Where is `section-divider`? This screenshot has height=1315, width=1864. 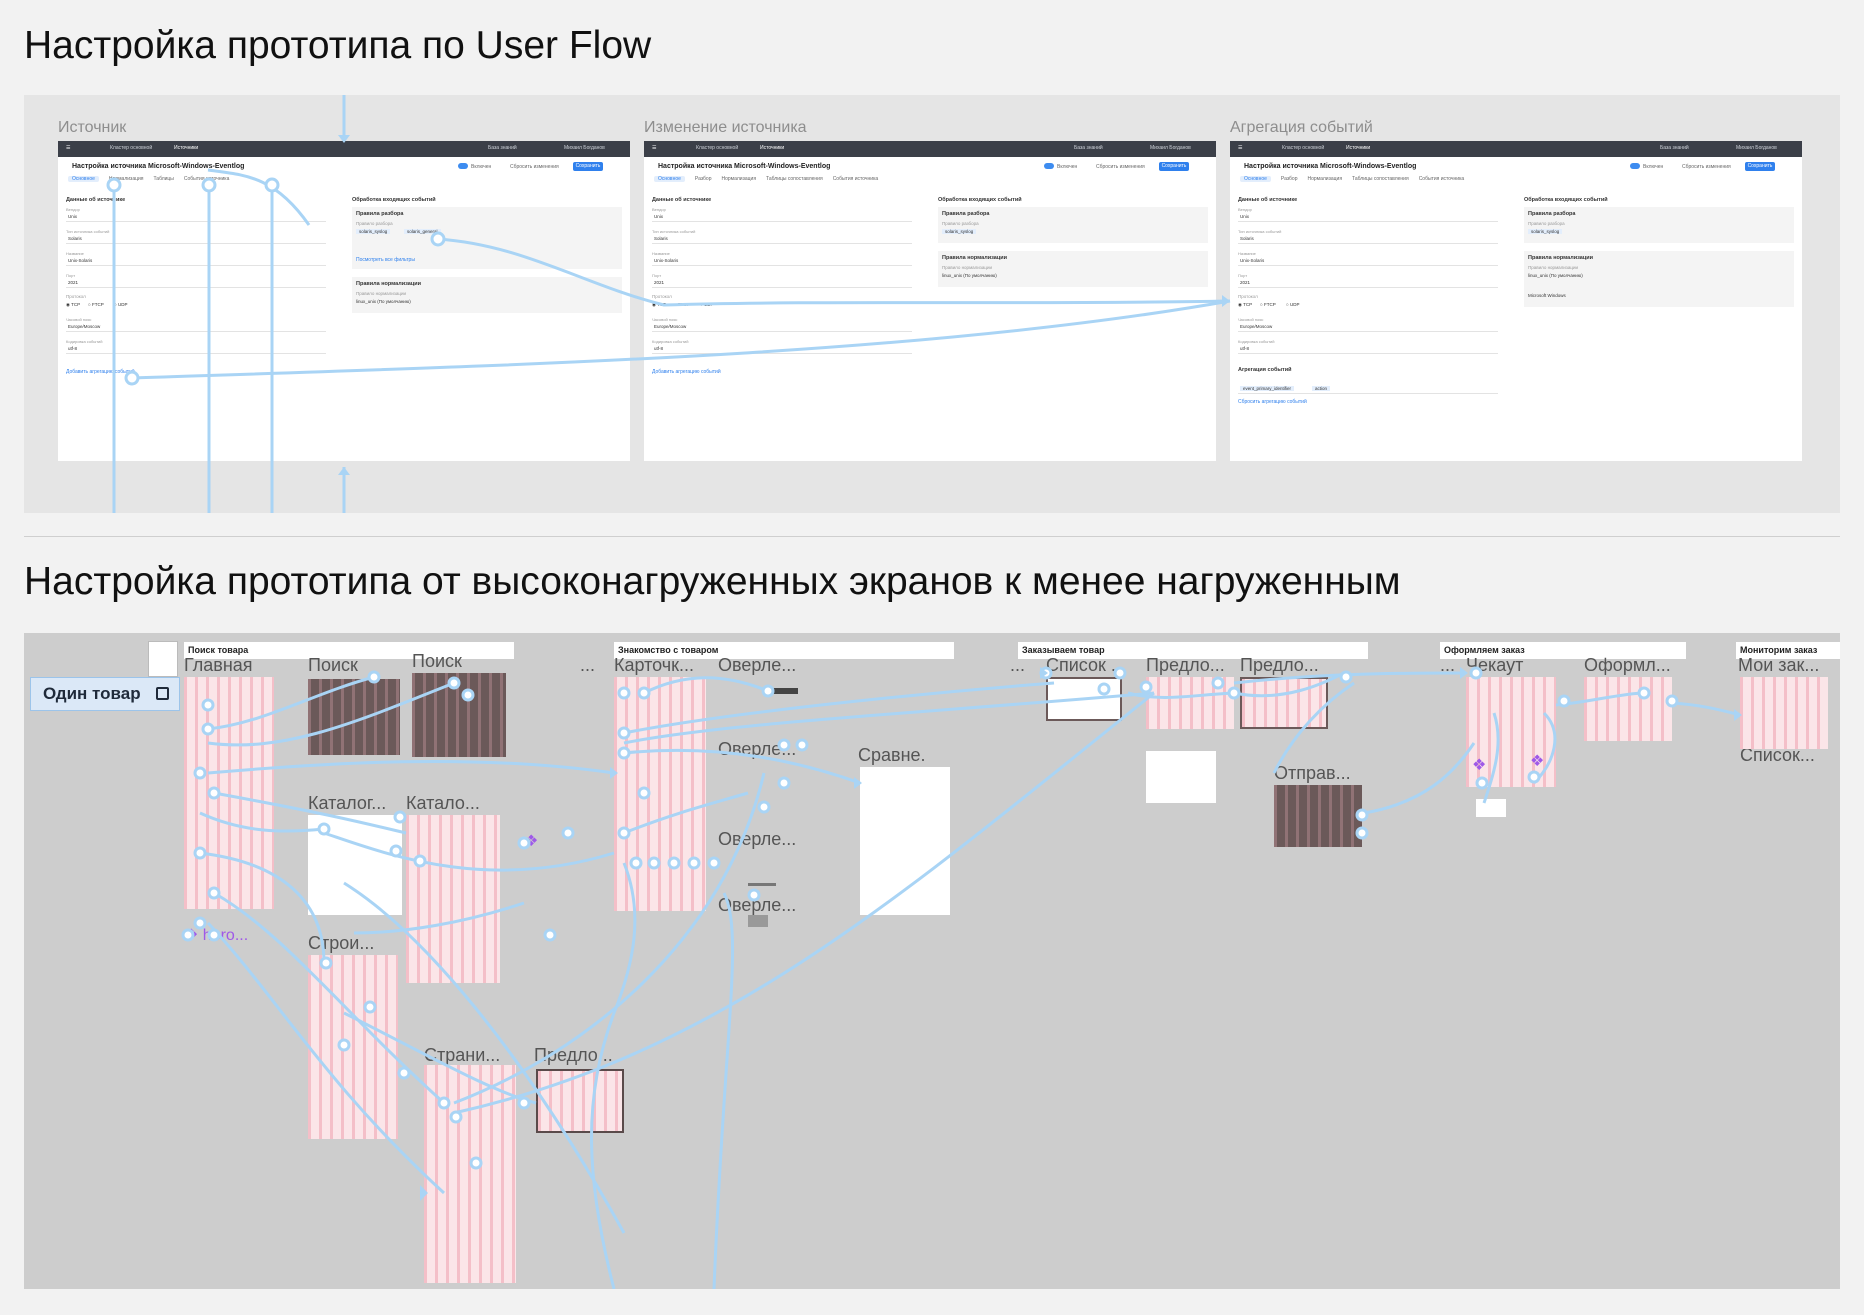
section-divider is located at coordinates (932, 536).